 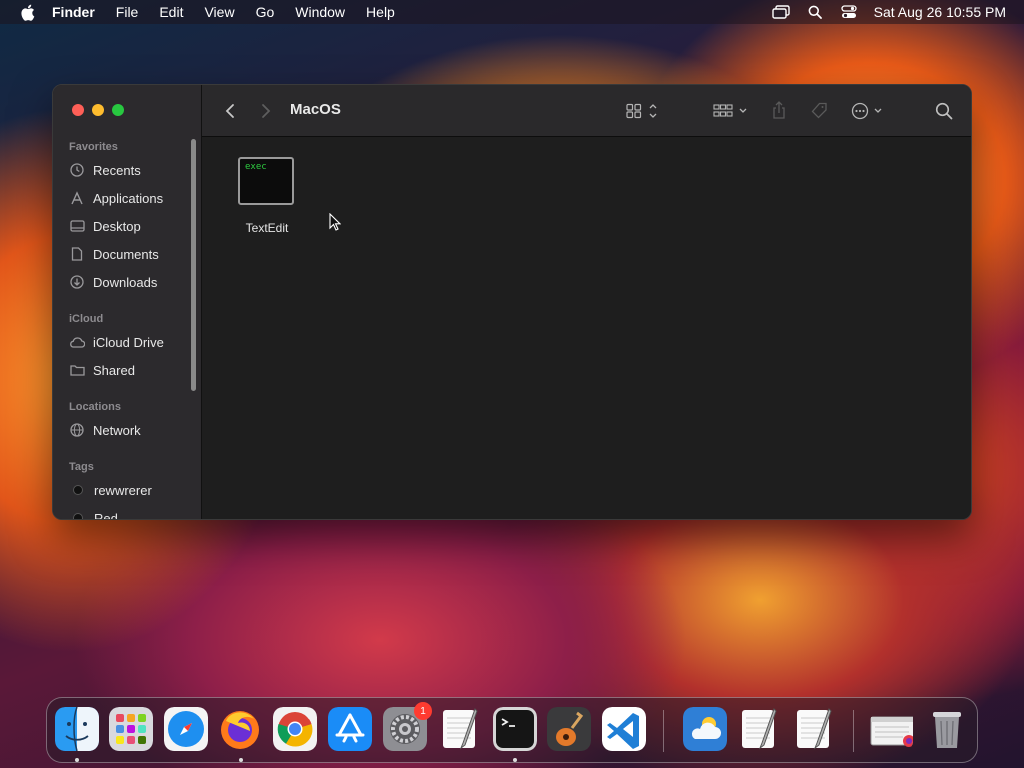 What do you see at coordinates (240, 729) in the screenshot?
I see `dock-firefox-icon` at bounding box center [240, 729].